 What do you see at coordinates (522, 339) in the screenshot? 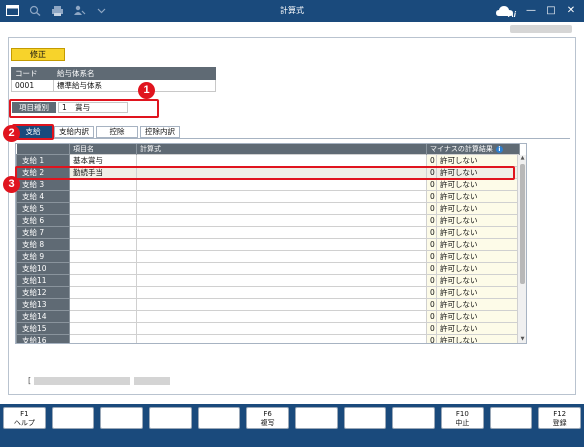
I see `scroll-down-icon: ▼` at bounding box center [522, 339].